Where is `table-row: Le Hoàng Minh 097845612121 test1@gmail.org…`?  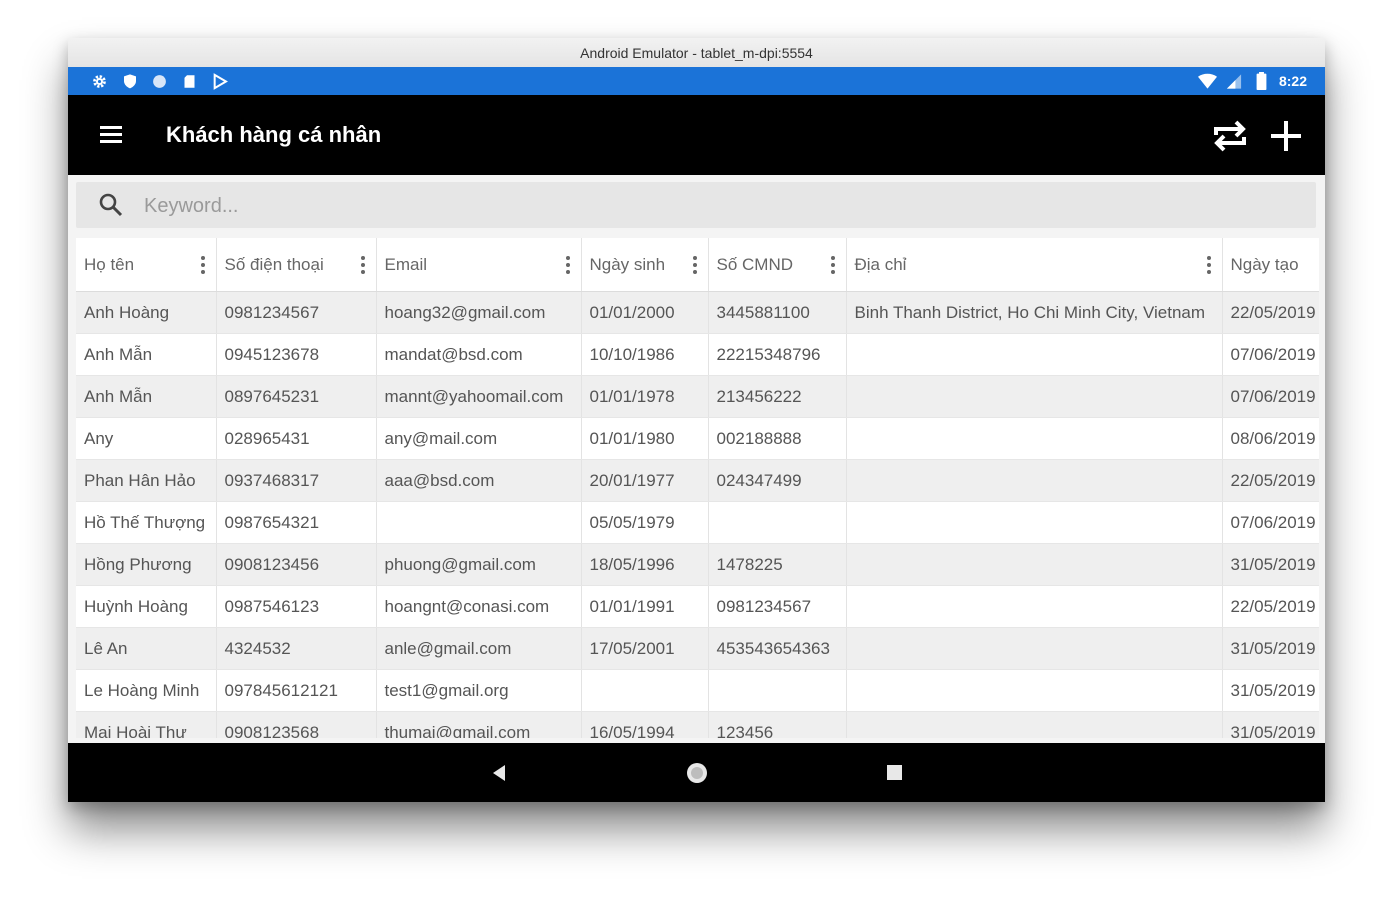
table-row: Le Hoàng Minh 097845612121 test1@gmail.org… is located at coordinates (697, 690).